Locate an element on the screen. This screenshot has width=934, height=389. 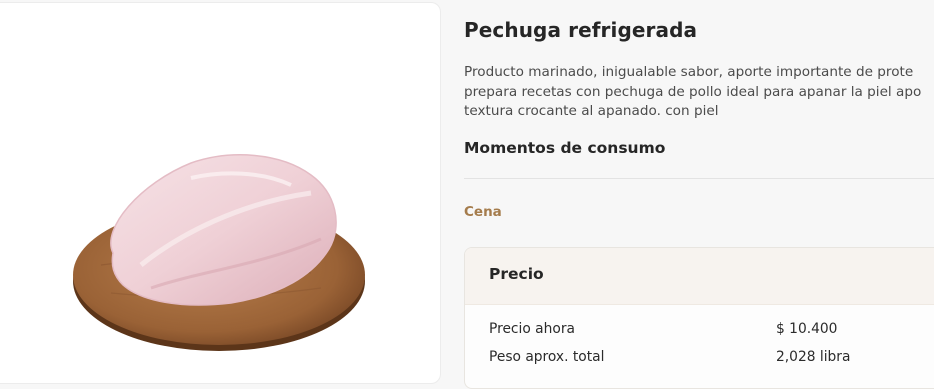
weight-total-label: Peso aprox. total is located at coordinates (547, 357).